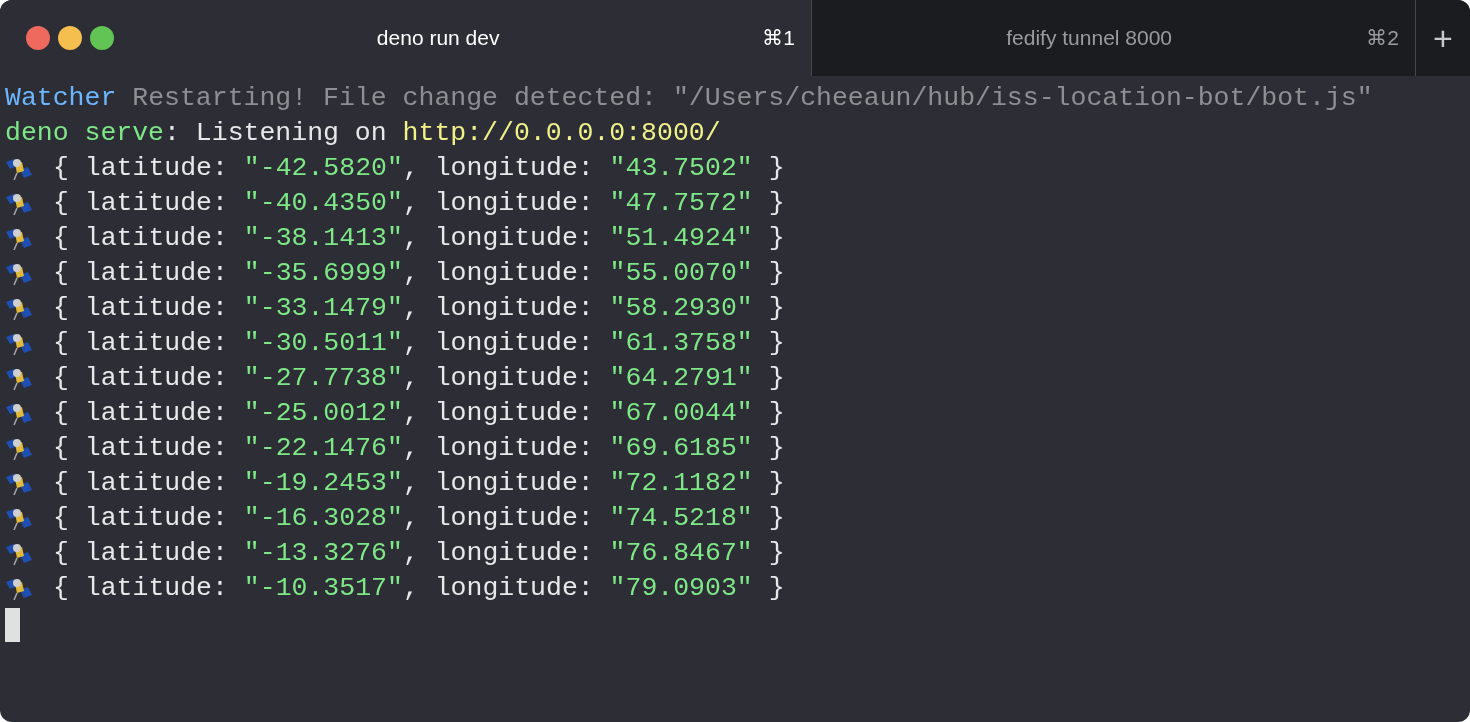 This screenshot has height=722, width=1470. What do you see at coordinates (419, 168) in the screenshot?
I see `log-line: { latitude: "-42.5820", longitude: "43.7502" }` at bounding box center [419, 168].